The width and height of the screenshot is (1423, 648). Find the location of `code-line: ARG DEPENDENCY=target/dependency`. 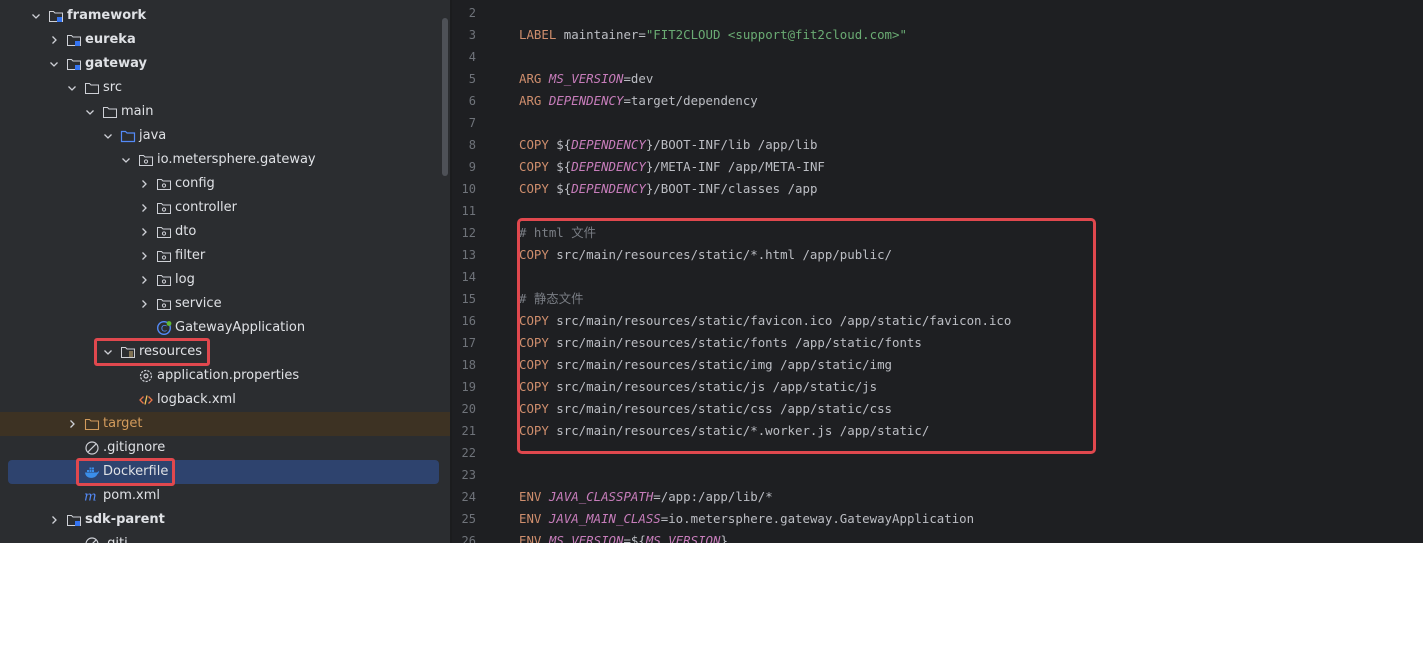

code-line: ARG DEPENDENCY=target/dependency is located at coordinates (638, 101).